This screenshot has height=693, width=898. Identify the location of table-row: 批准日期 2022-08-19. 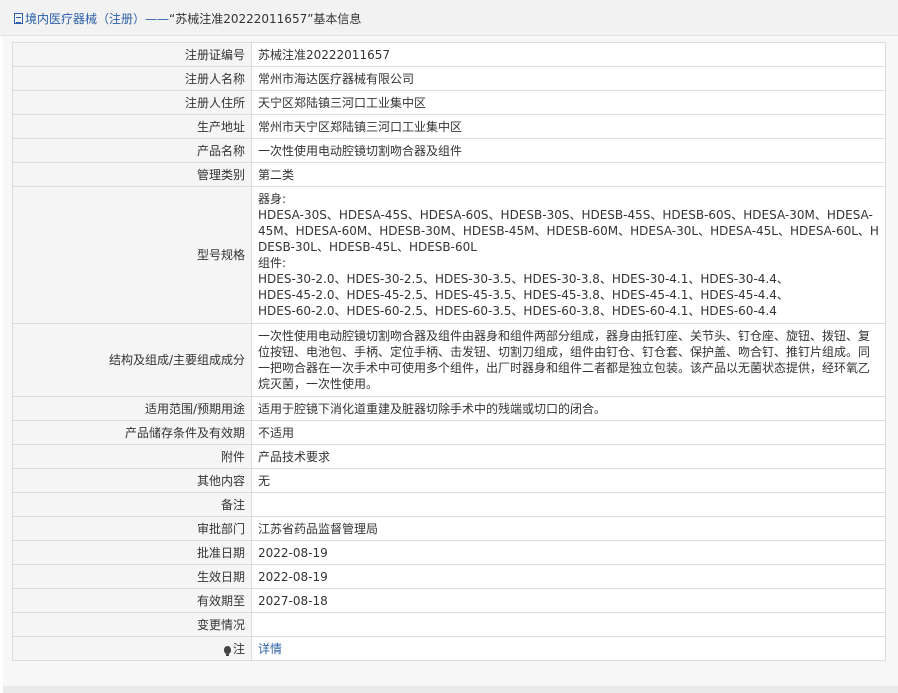
(449, 552).